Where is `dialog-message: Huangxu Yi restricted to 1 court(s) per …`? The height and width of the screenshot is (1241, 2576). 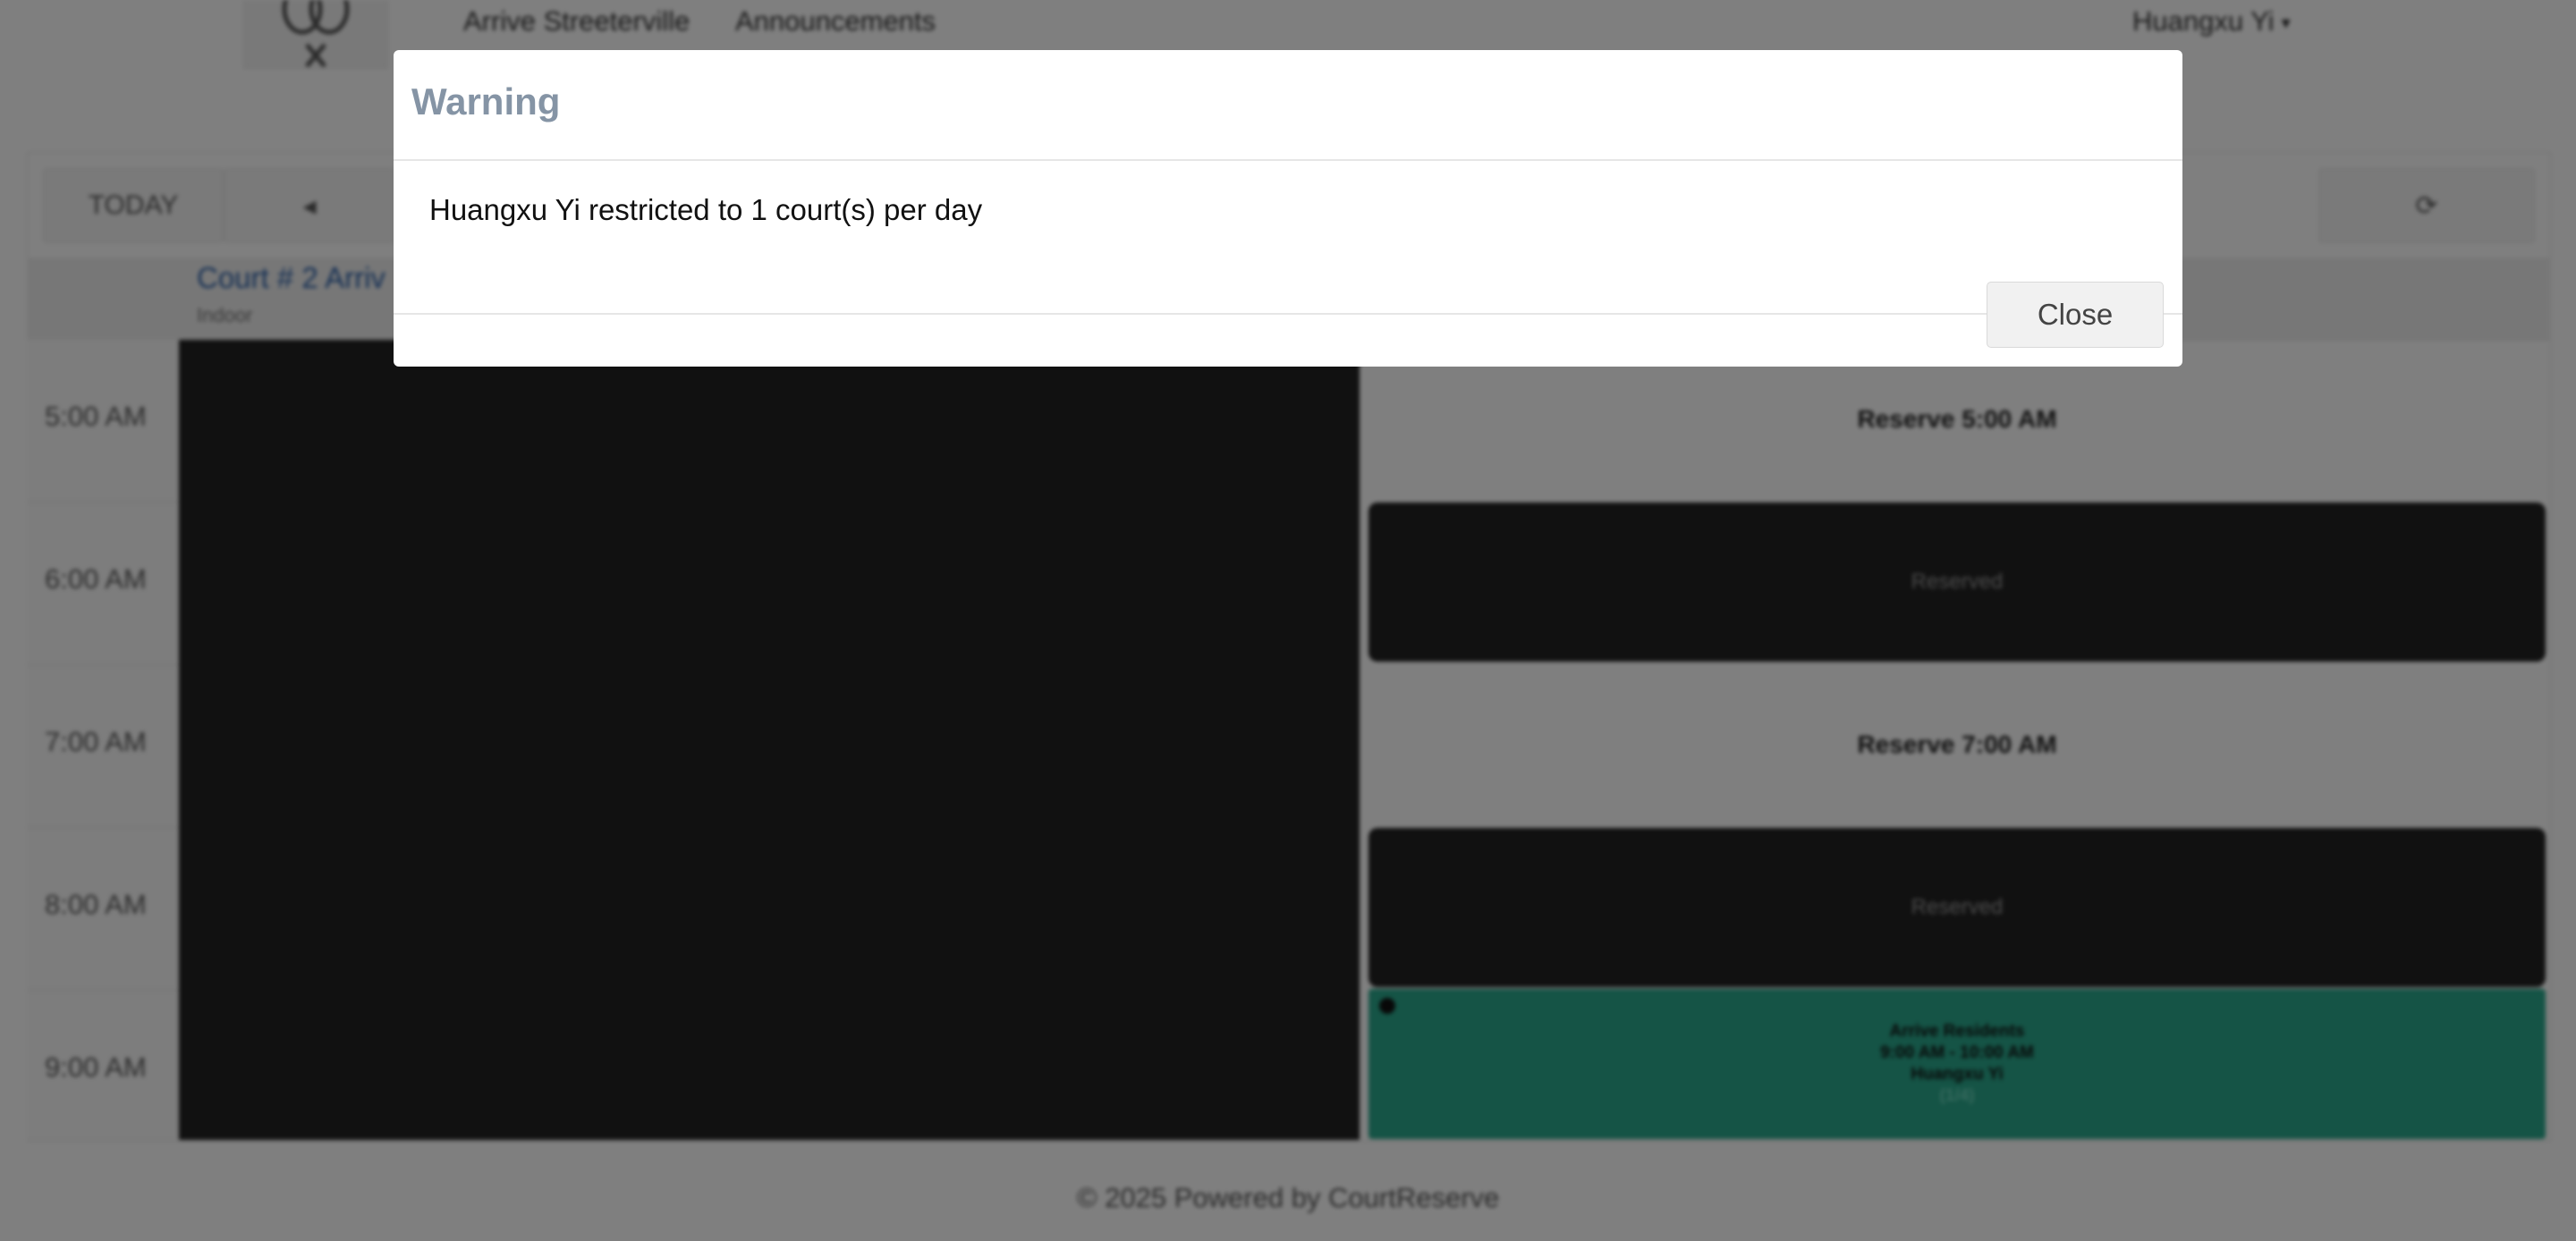
dialog-message: Huangxu Yi restricted to 1 court(s) per … is located at coordinates (706, 209).